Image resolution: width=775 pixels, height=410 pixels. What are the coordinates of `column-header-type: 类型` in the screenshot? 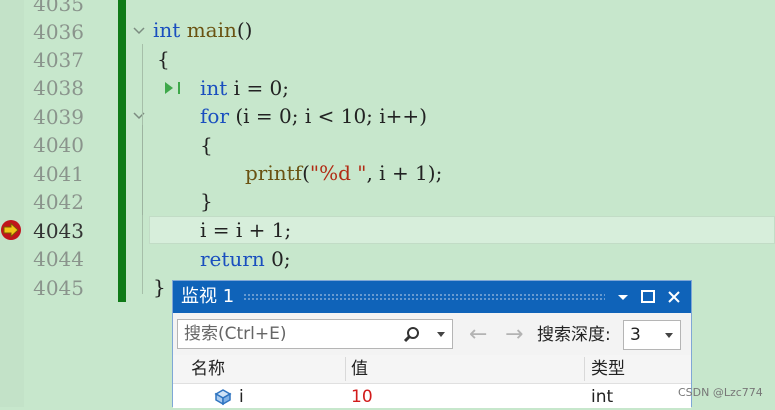 It's located at (608, 369).